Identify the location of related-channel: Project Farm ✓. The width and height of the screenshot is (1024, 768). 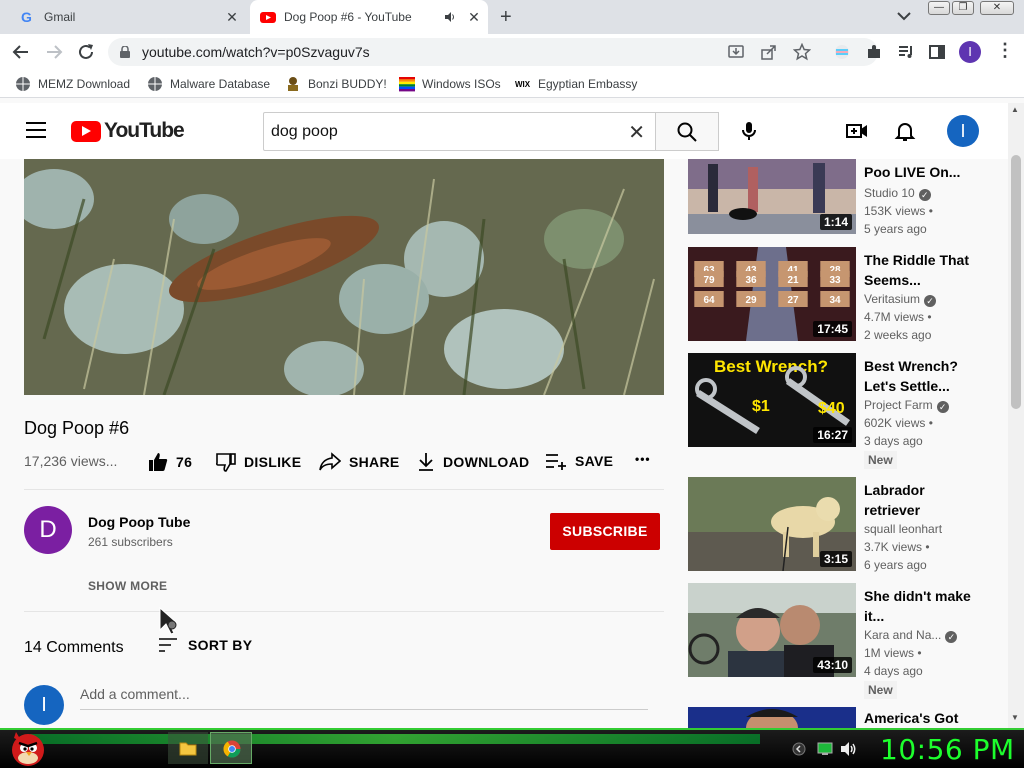
(906, 405).